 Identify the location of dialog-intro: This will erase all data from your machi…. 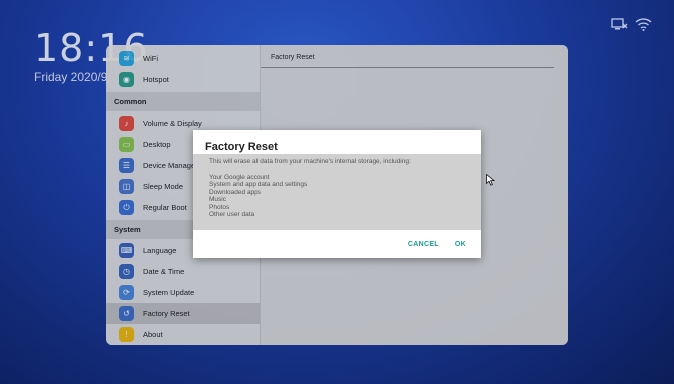
(310, 161).